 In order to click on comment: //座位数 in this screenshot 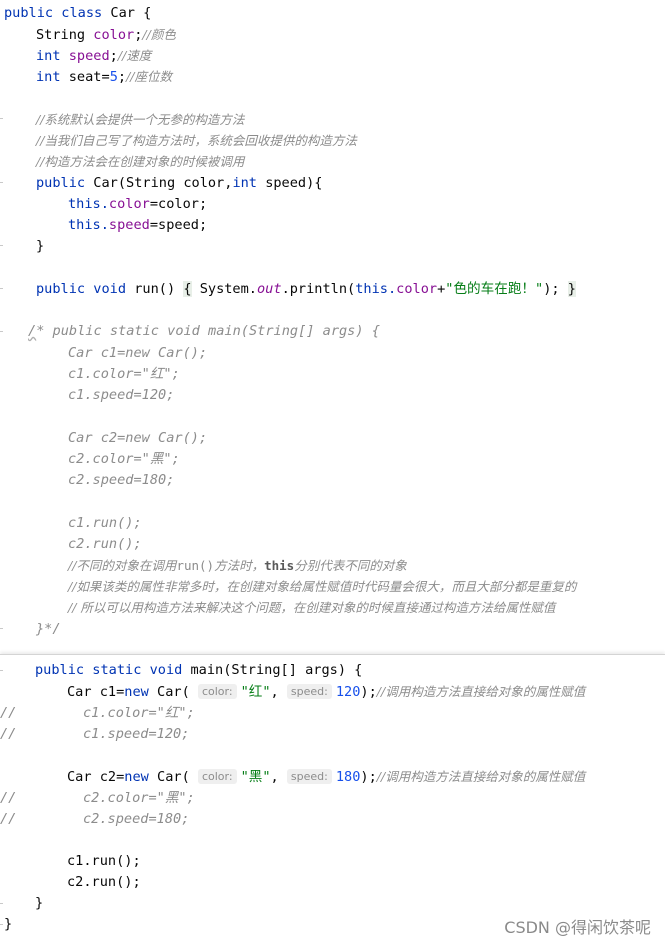, I will do `click(149, 76)`.